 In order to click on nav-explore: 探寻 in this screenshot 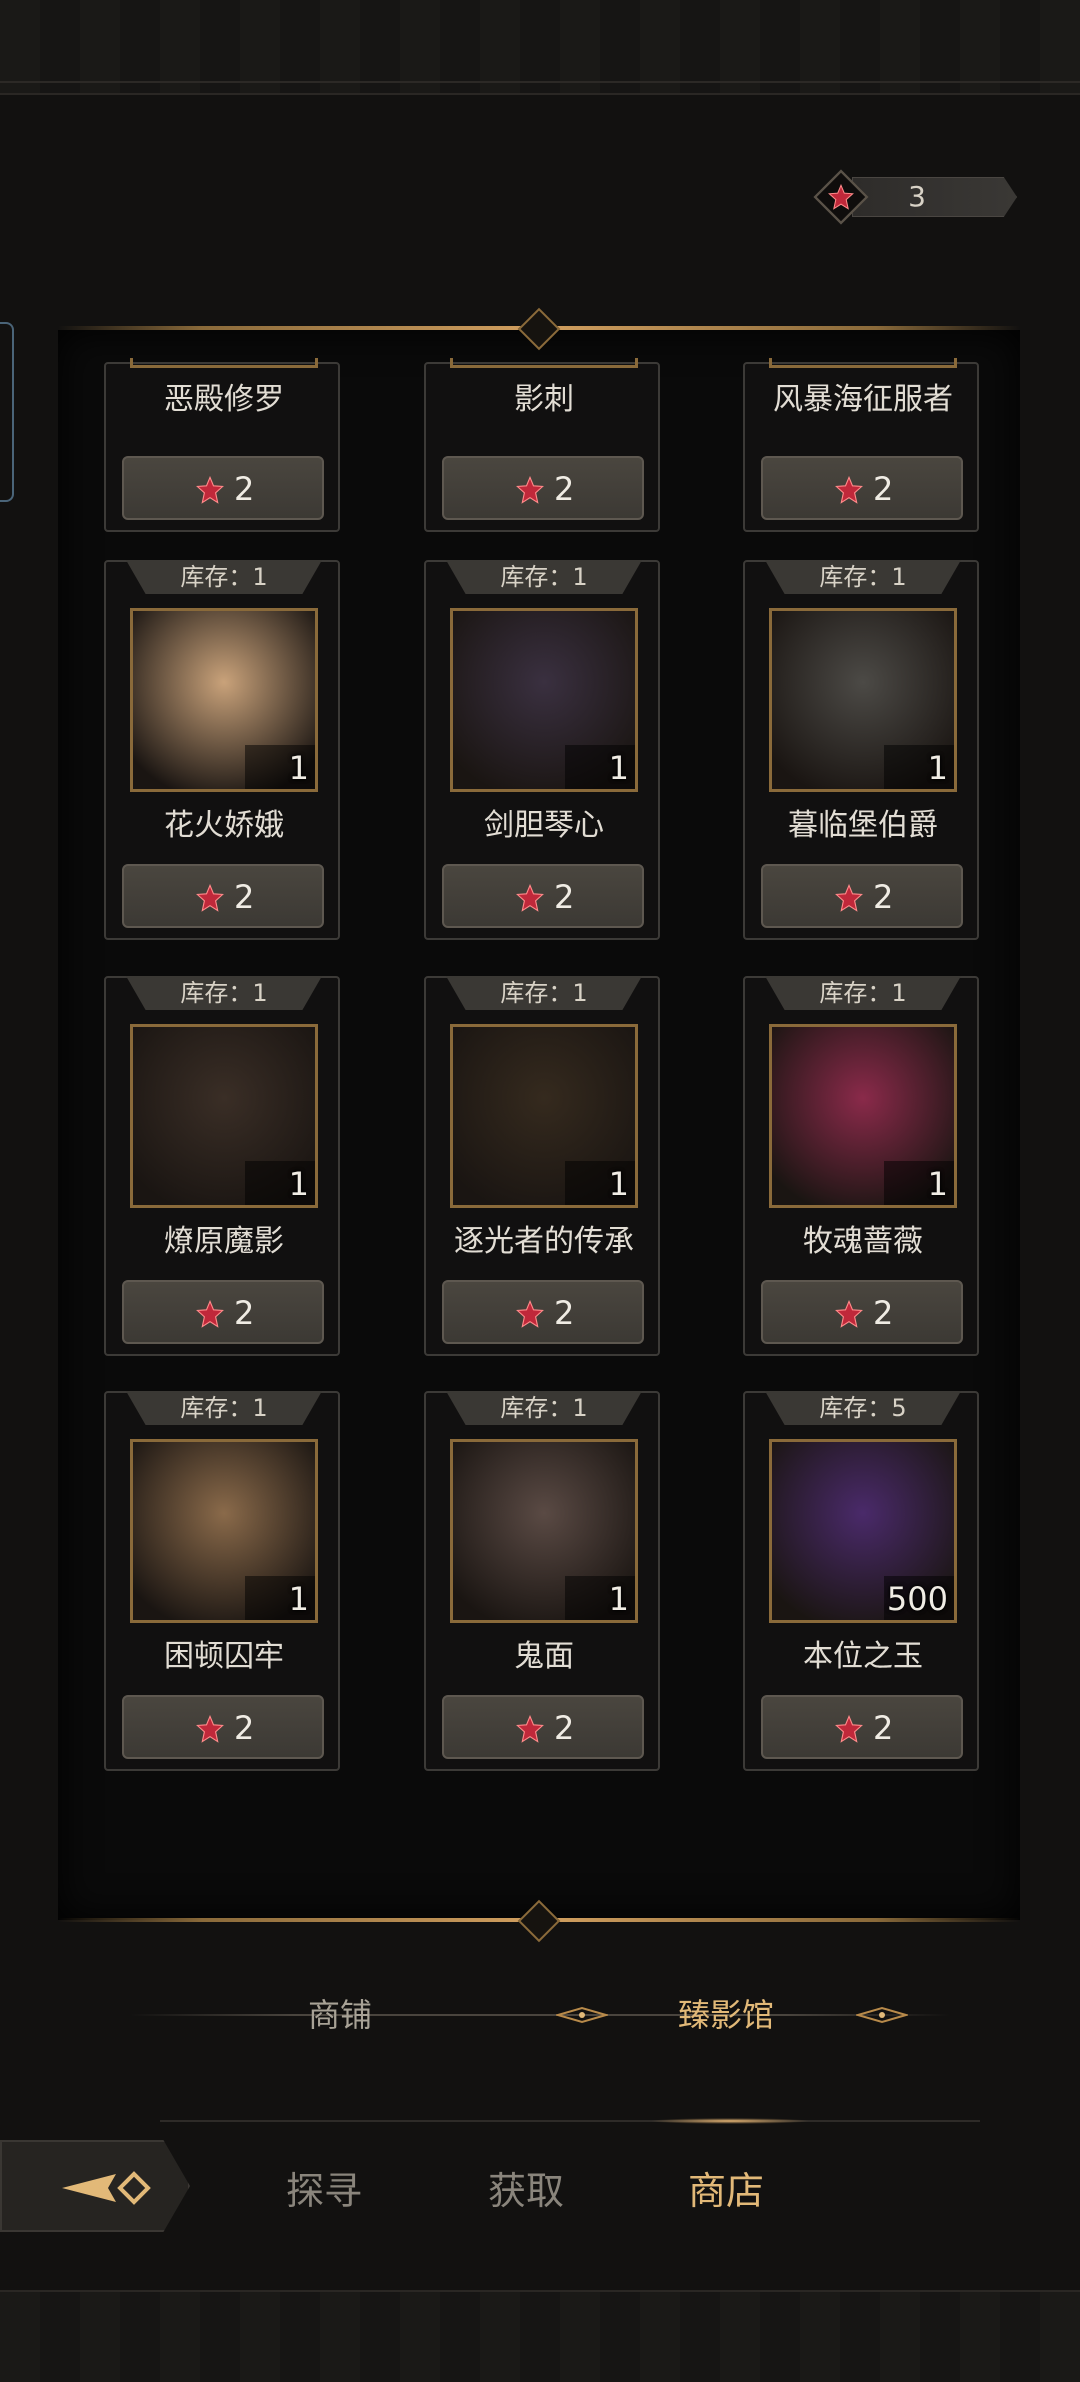, I will do `click(324, 2187)`.